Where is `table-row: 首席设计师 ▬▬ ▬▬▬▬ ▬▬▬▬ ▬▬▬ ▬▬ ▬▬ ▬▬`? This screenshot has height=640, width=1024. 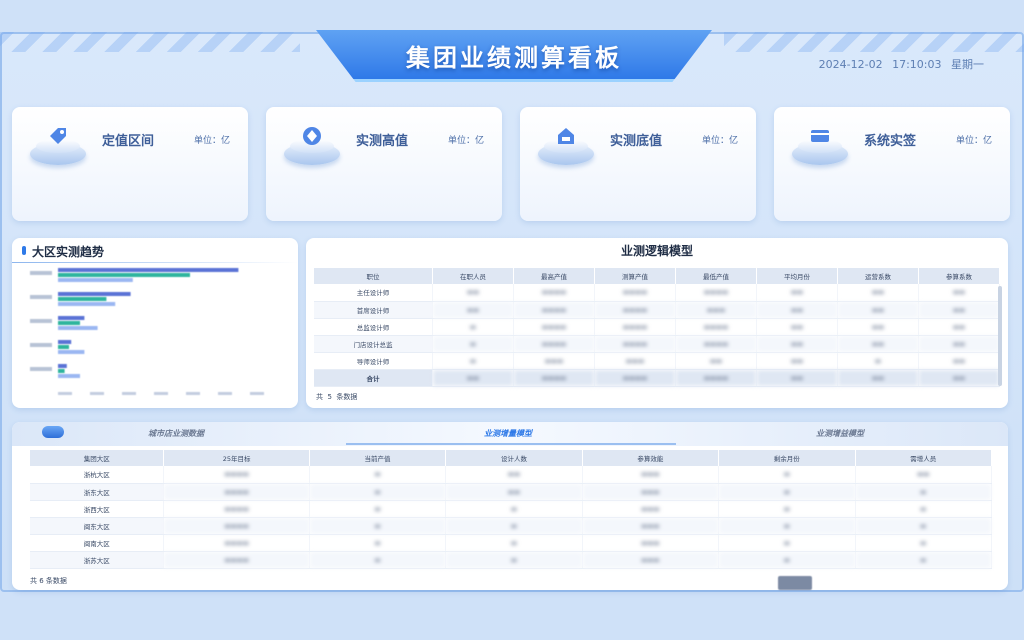
table-row: 首席设计师 ▬▬ ▬▬▬▬ ▬▬▬▬ ▬▬▬ ▬▬ ▬▬ ▬▬ is located at coordinates (657, 310).